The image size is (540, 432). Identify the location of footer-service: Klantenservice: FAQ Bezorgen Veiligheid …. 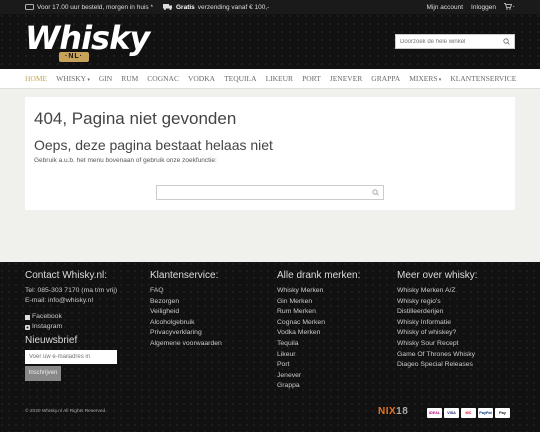
(186, 310).